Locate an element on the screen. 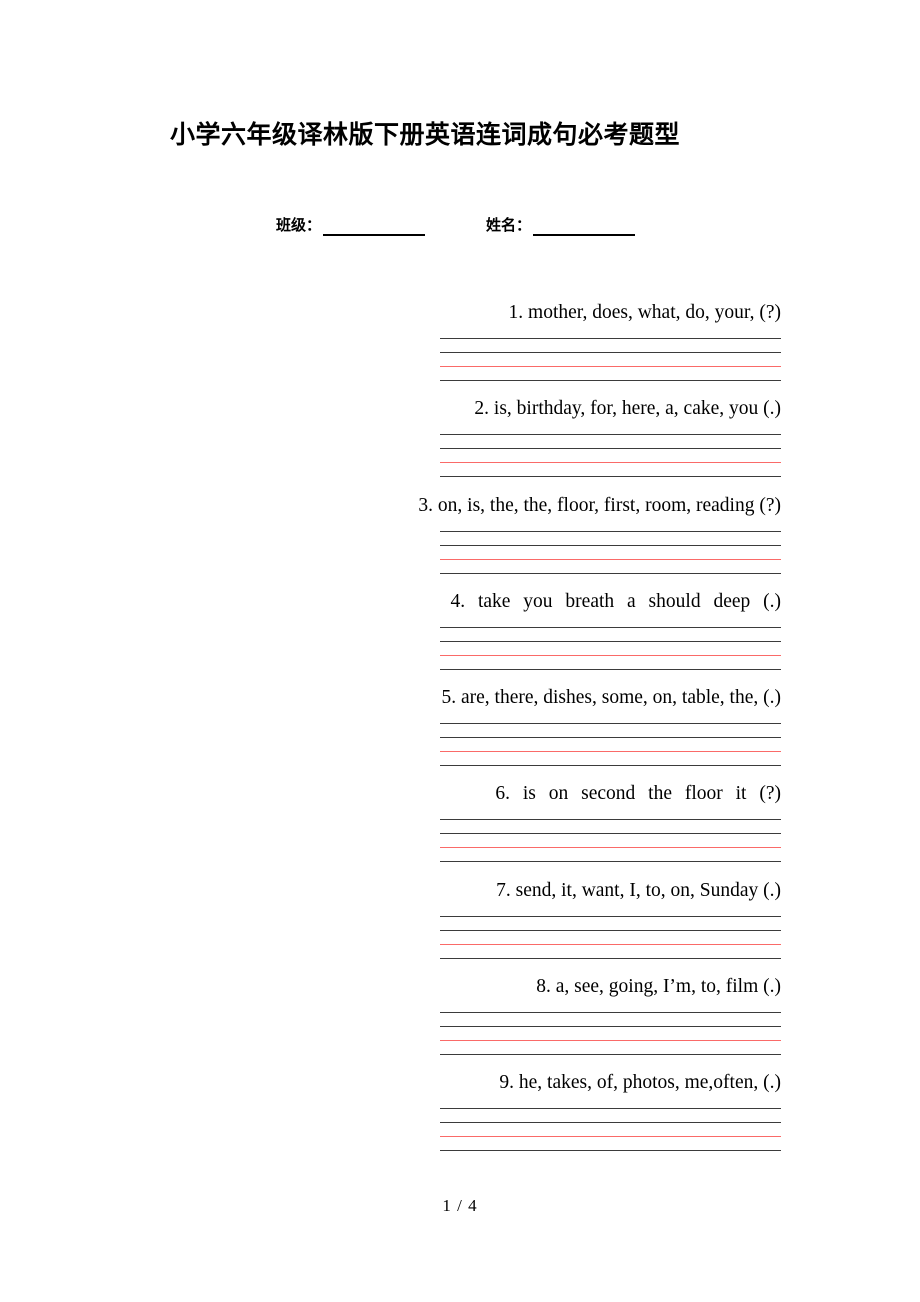 This screenshot has height=1302, width=920. exercise-prompt: 1. mother, does, what, do, your, (?) is located at coordinates (644, 312).